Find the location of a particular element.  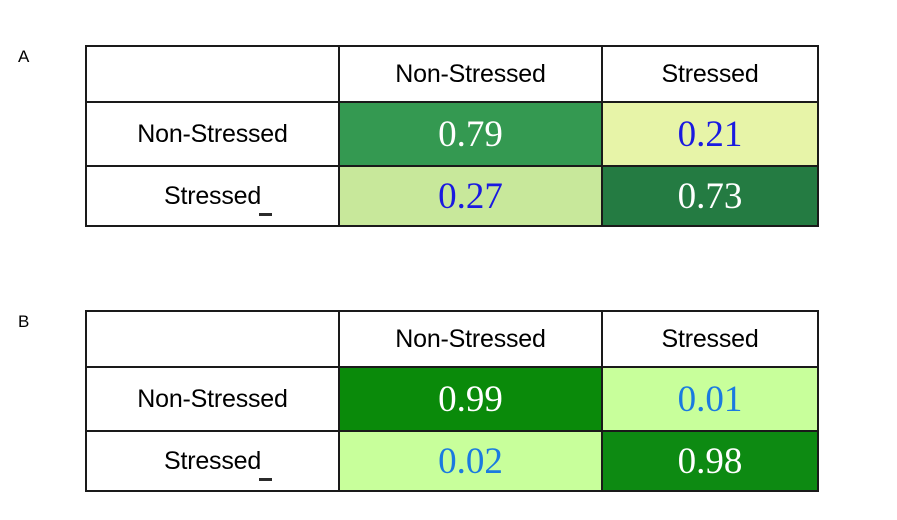

table-row: Non-Stressed 0.79 0.21 is located at coordinates (452, 134).